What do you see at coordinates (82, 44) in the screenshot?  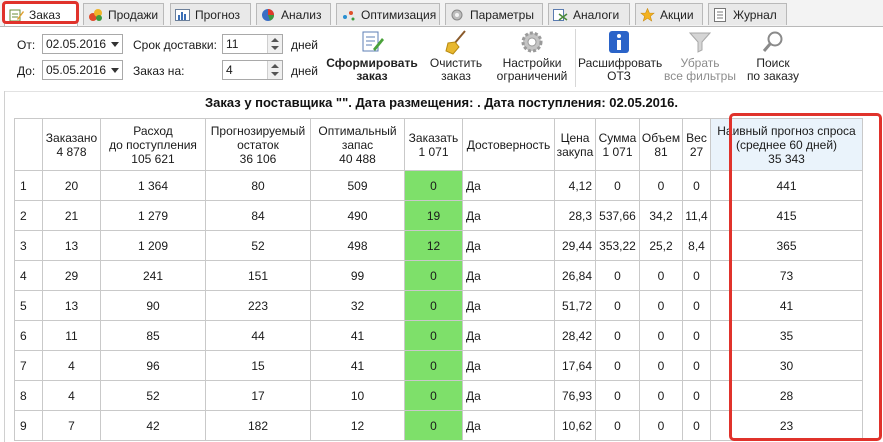 I see `from-date-combo: 02.05.2016` at bounding box center [82, 44].